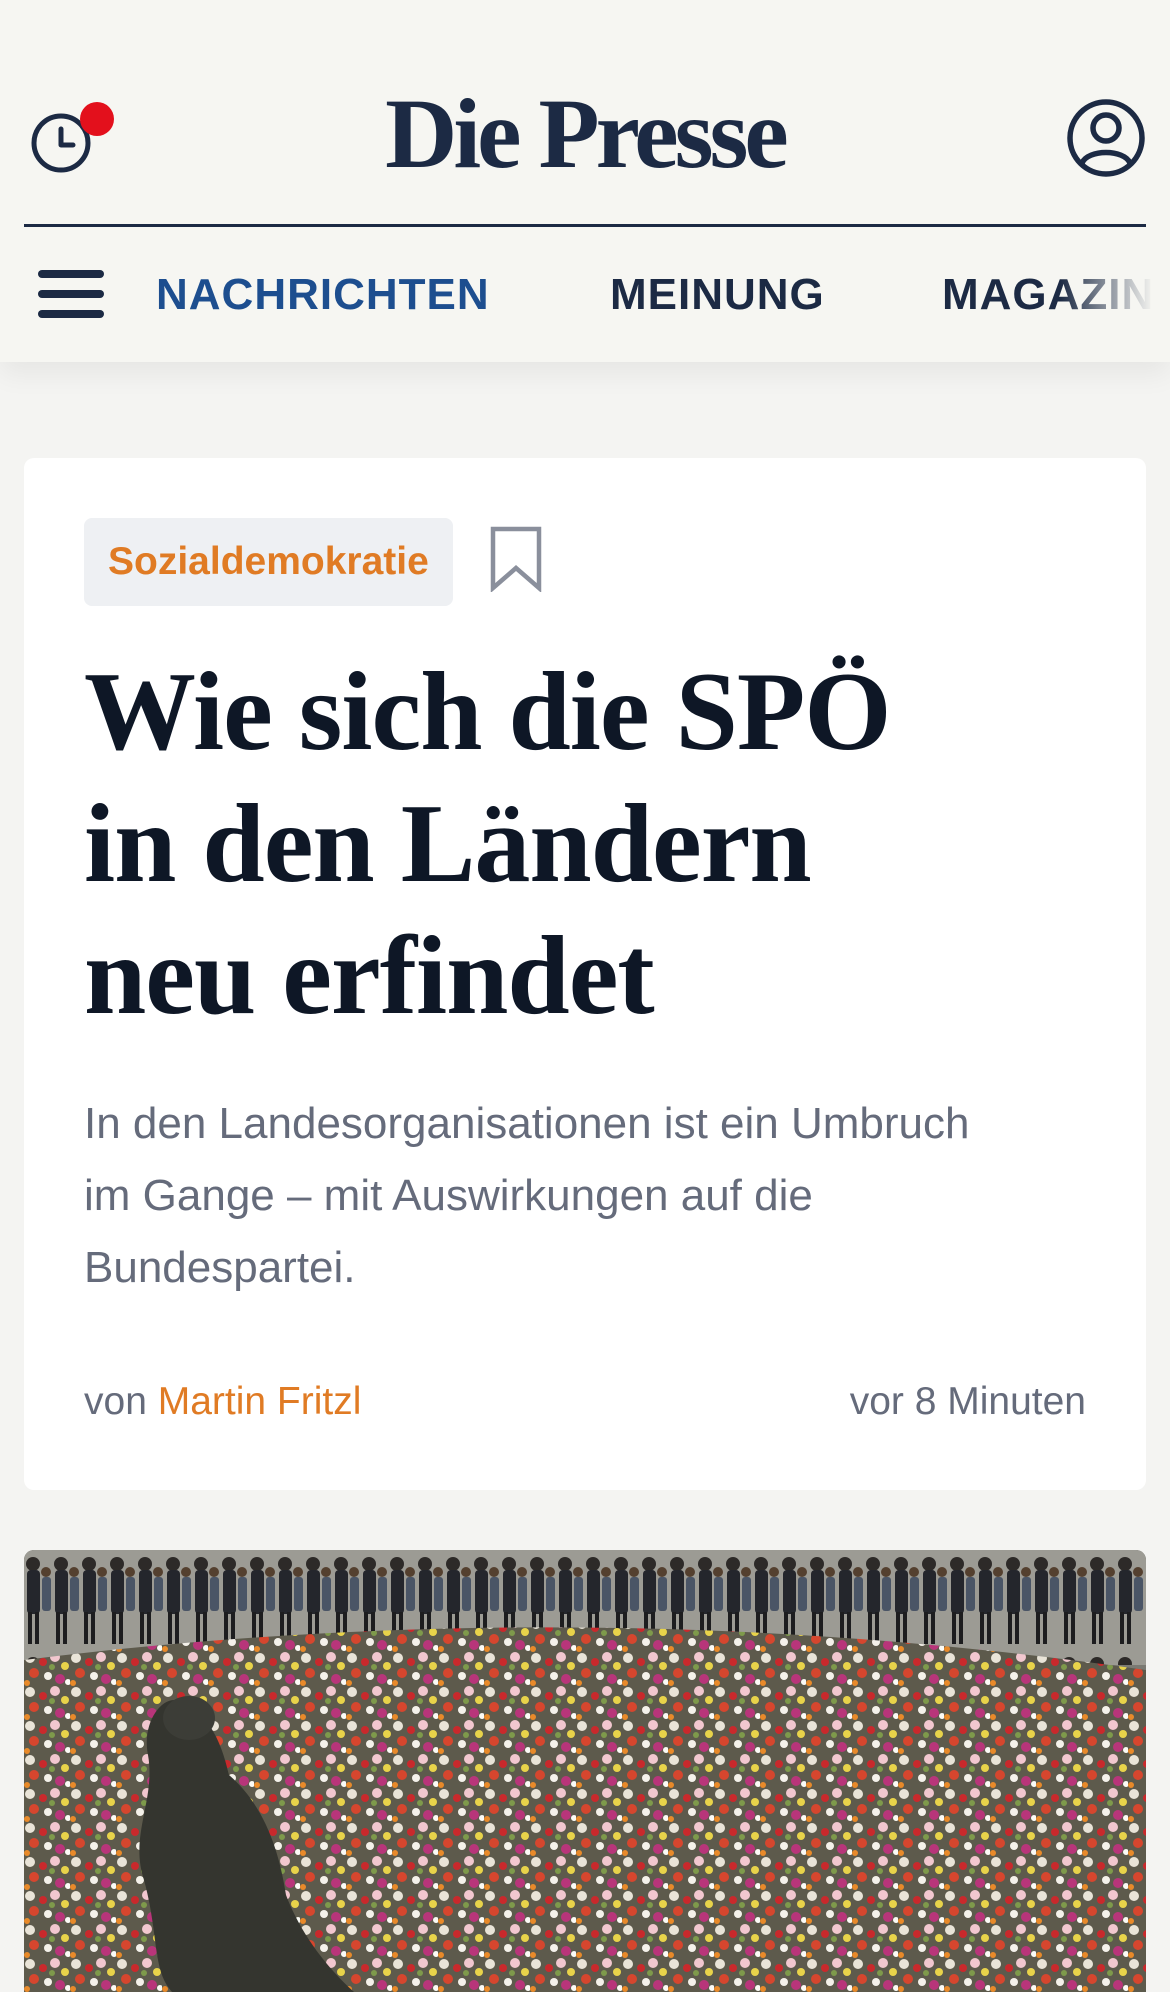 The width and height of the screenshot is (1170, 1992). What do you see at coordinates (220, 1267) in the screenshot?
I see `lead-line: Bundespartei.` at bounding box center [220, 1267].